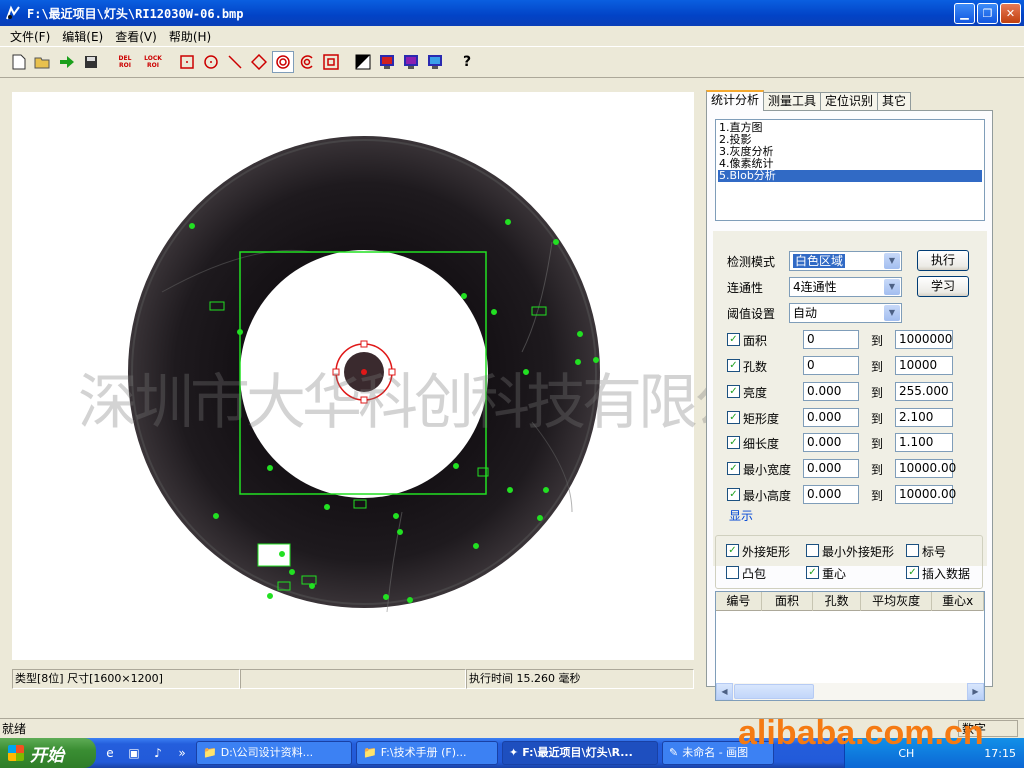  Describe the element at coordinates (897, 601) in the screenshot. I see `column-header: 平均灰度` at that location.